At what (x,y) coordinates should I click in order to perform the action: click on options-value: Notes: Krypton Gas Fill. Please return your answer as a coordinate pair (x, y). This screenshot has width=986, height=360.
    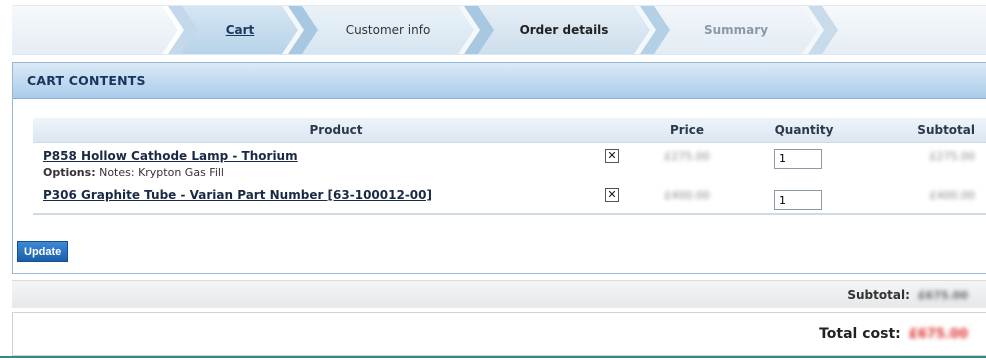
    Looking at the image, I should click on (161, 172).